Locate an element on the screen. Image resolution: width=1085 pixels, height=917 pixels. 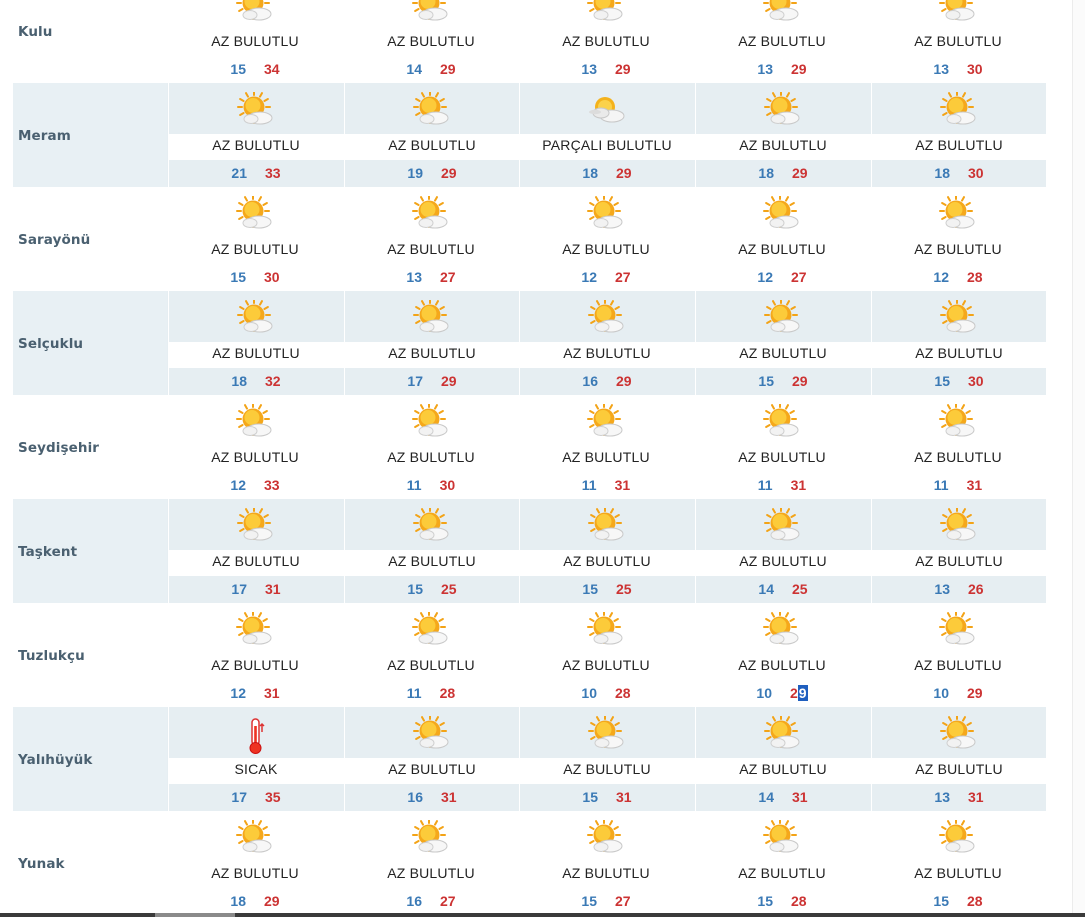
forecast-day-cell: AZ BULUTLU 17 31 is located at coordinates (255, 551).